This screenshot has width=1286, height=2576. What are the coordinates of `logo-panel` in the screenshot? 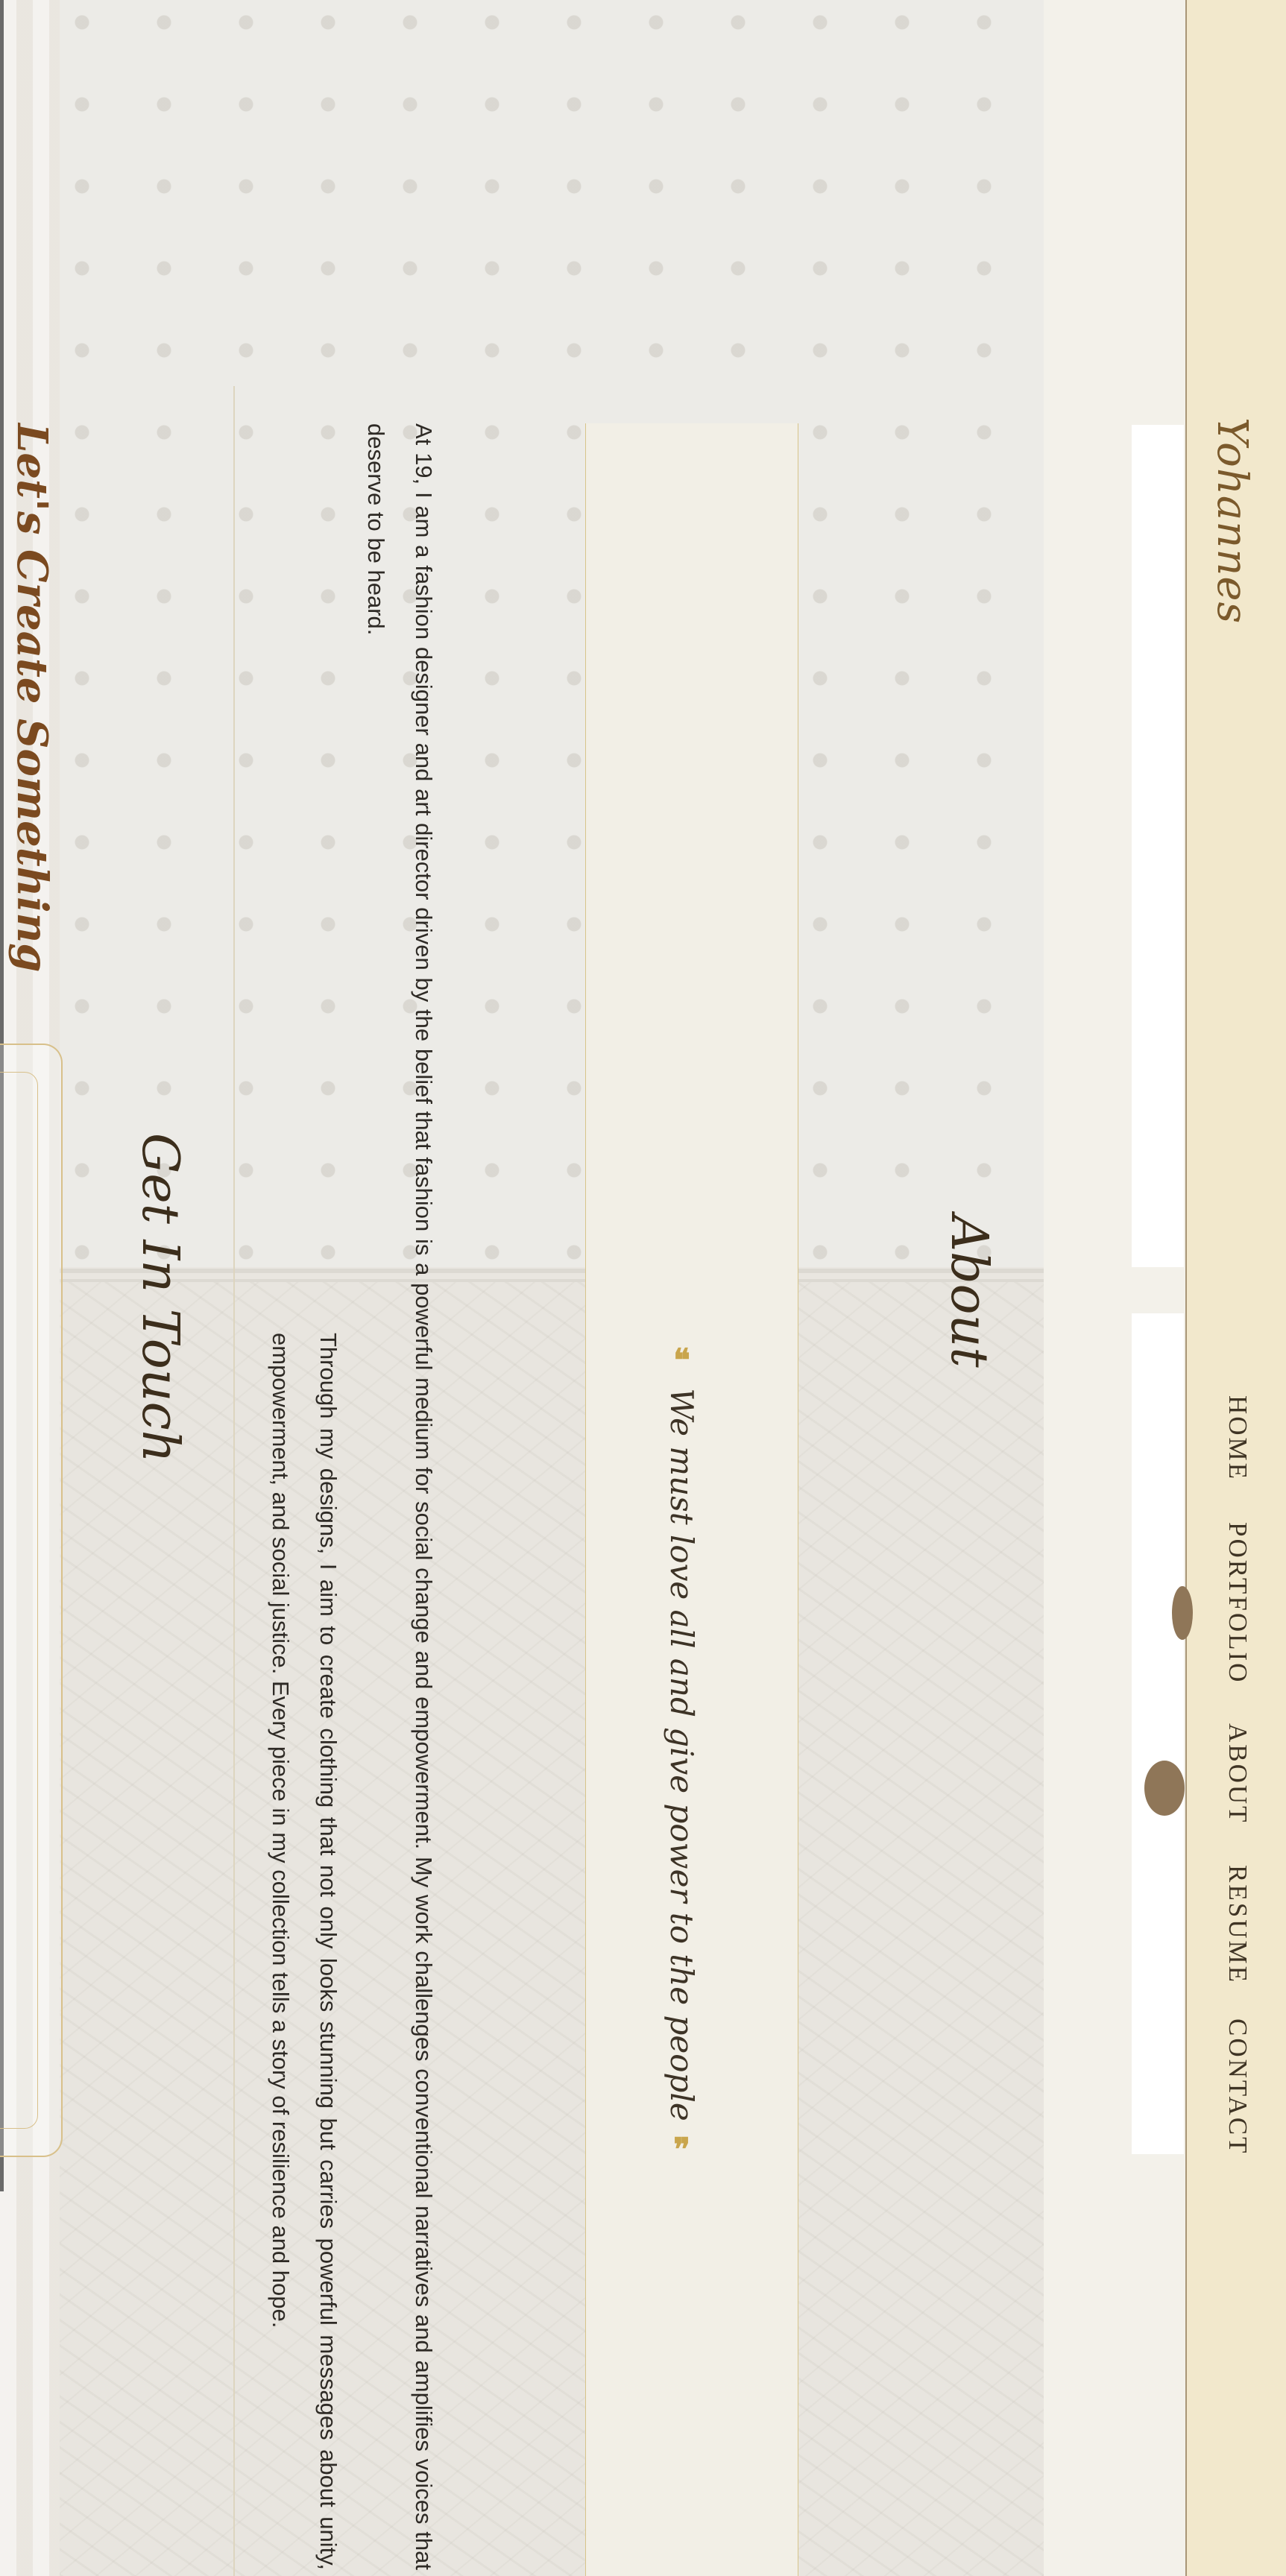 It's located at (1158, 846).